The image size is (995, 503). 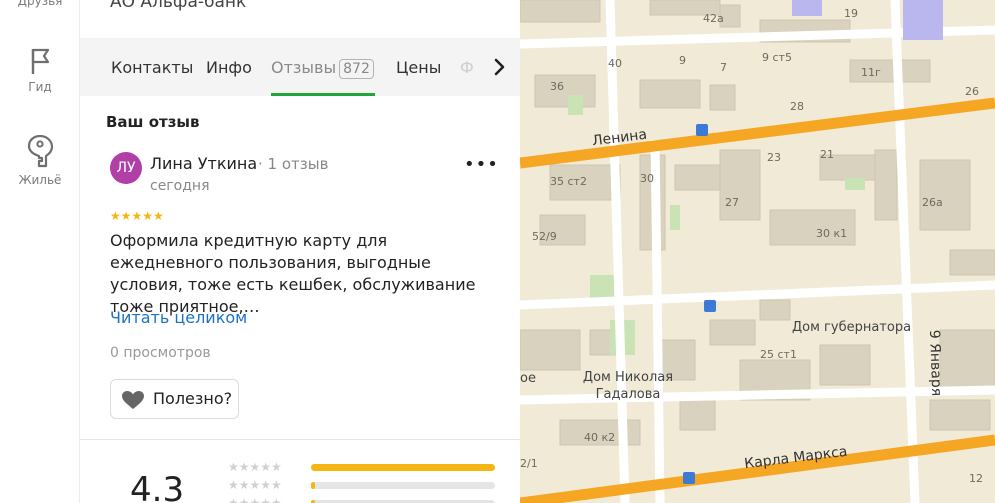 What do you see at coordinates (300, 439) in the screenshot?
I see `section-divider` at bounding box center [300, 439].